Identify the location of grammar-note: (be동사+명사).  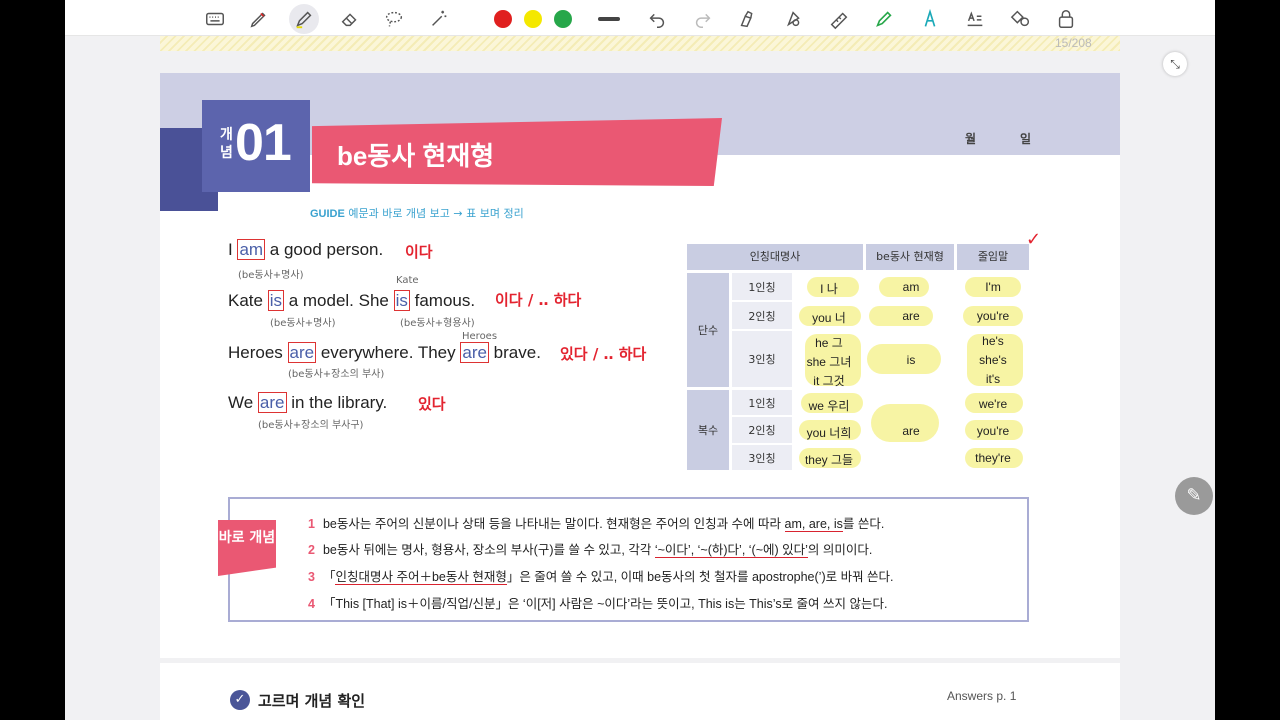
(303, 323).